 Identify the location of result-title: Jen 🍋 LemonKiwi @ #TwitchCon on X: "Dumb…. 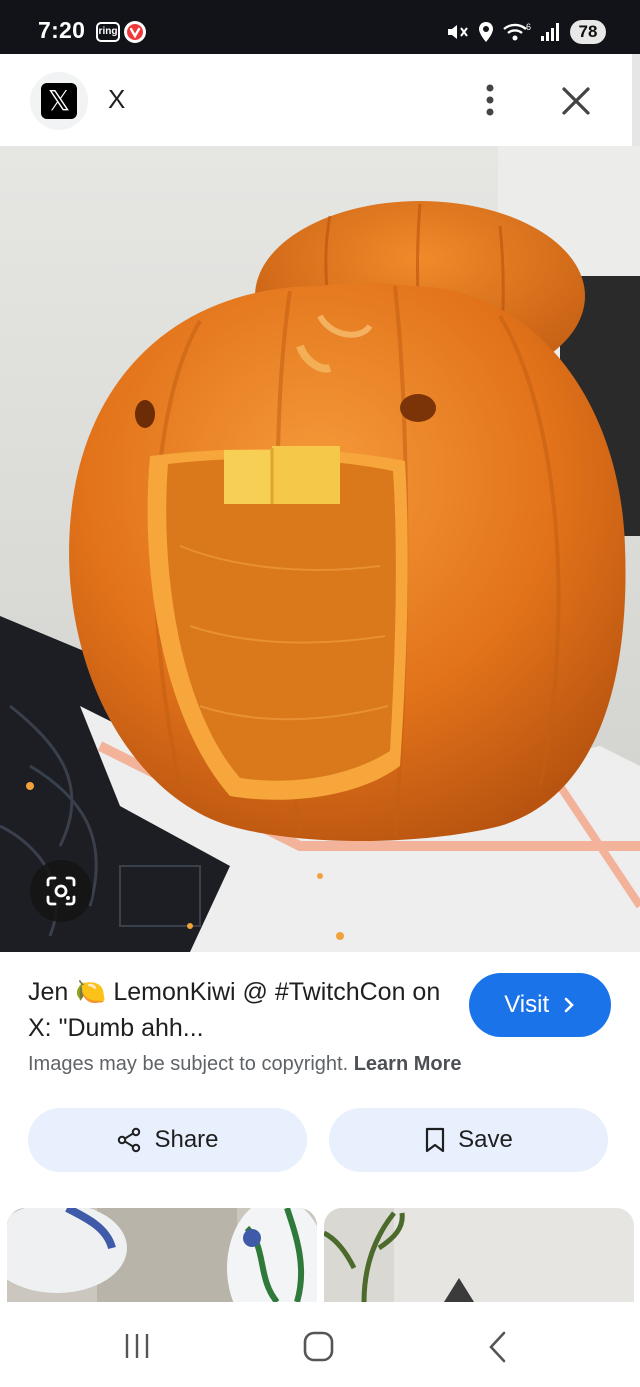
(243, 1010).